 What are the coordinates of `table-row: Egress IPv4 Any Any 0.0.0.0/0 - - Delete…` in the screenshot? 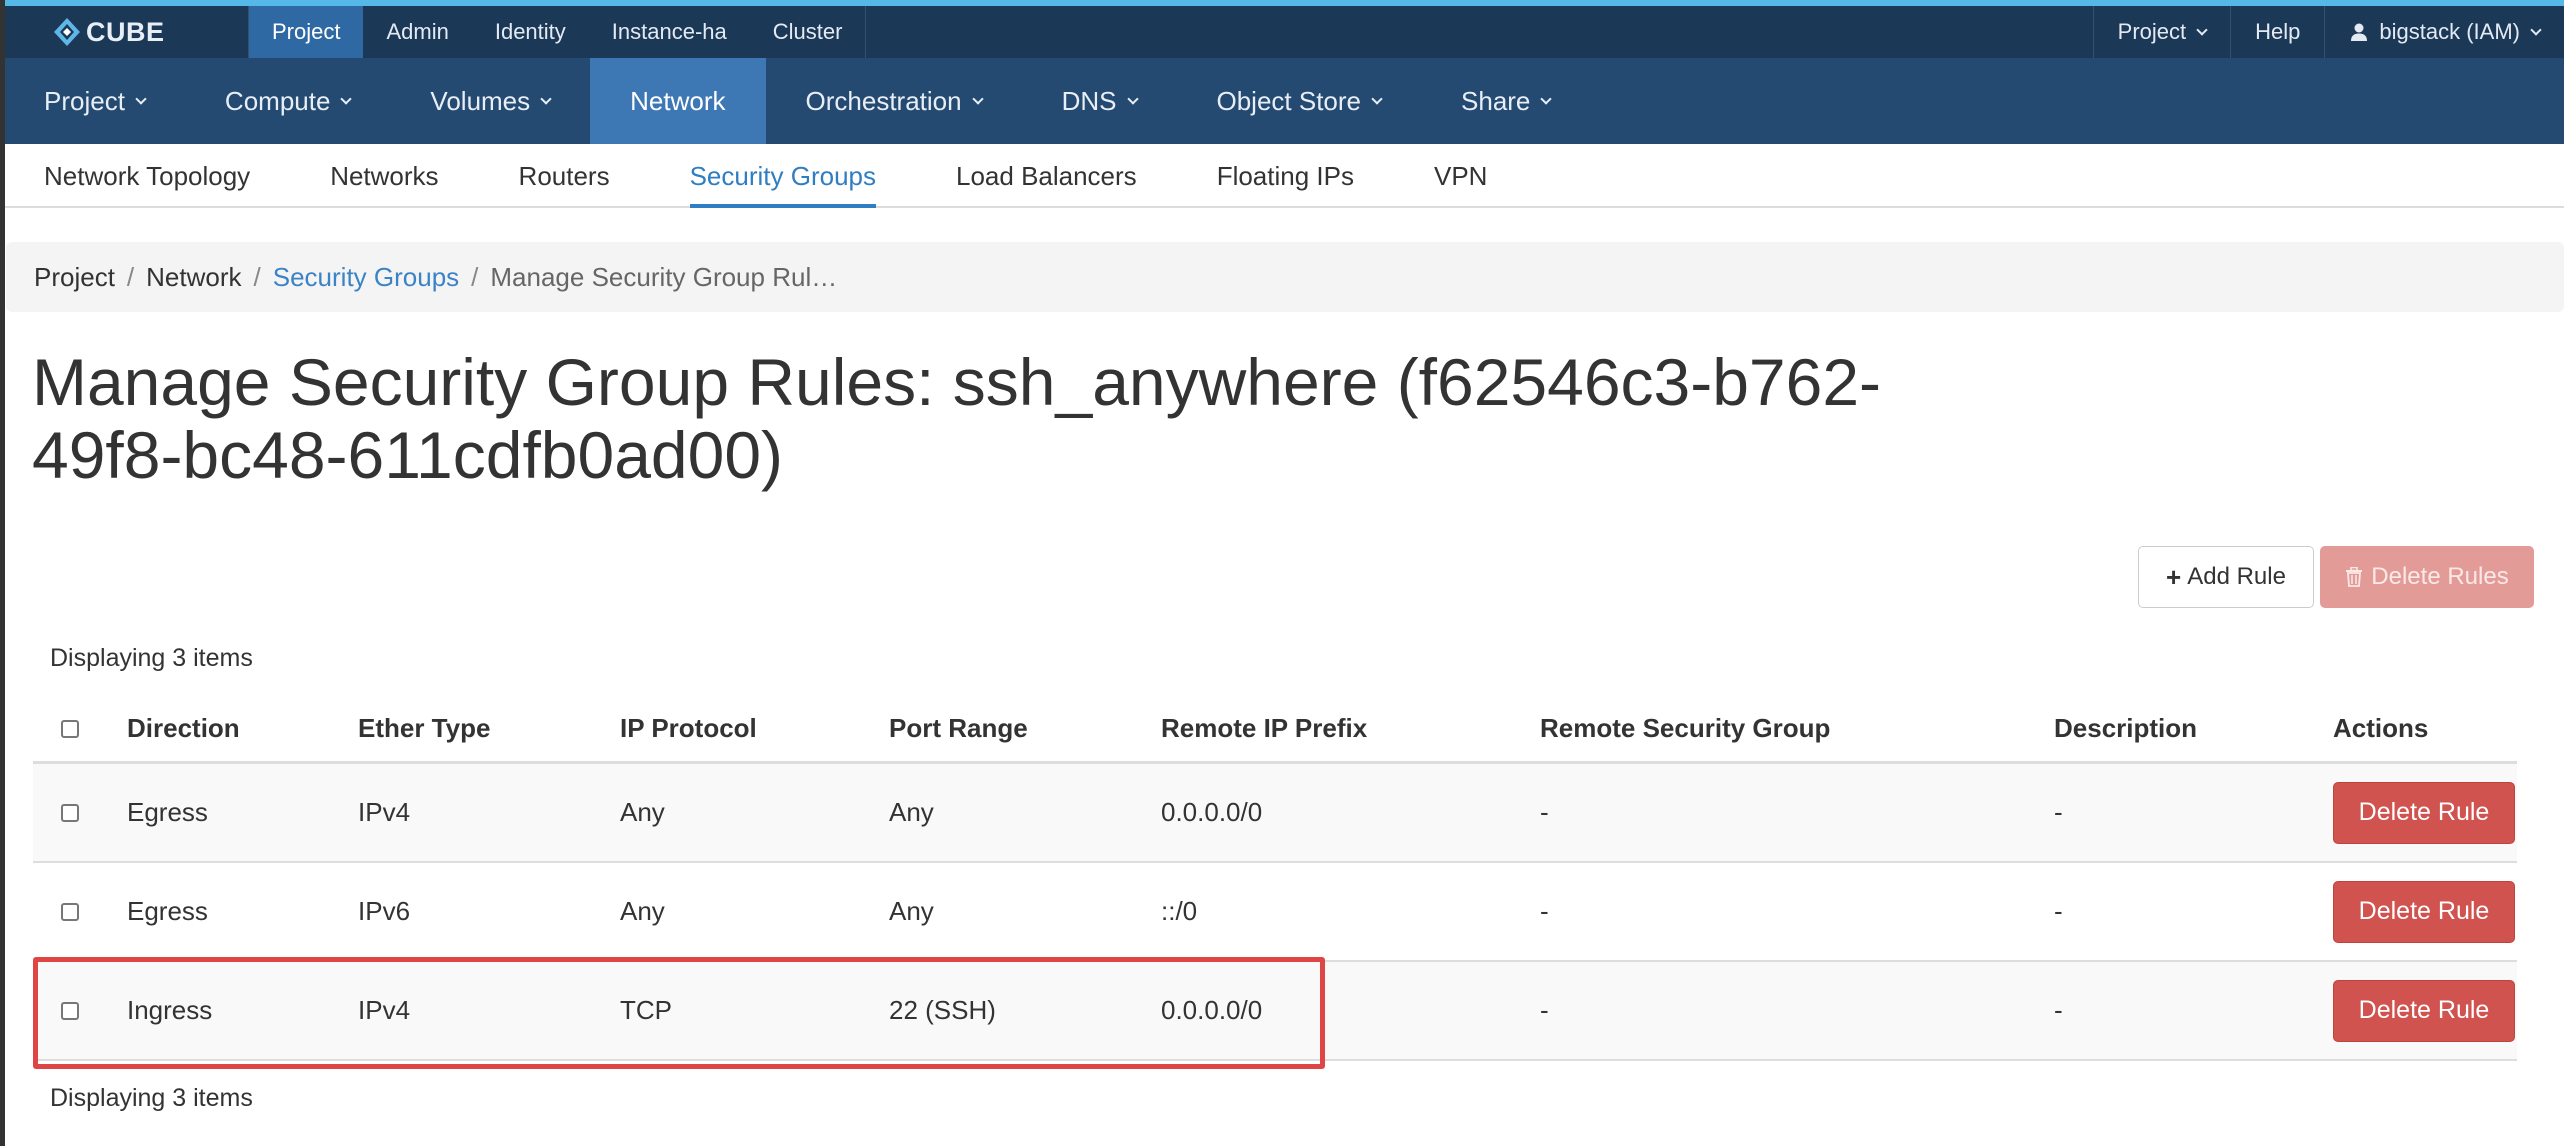 It's located at (1275, 813).